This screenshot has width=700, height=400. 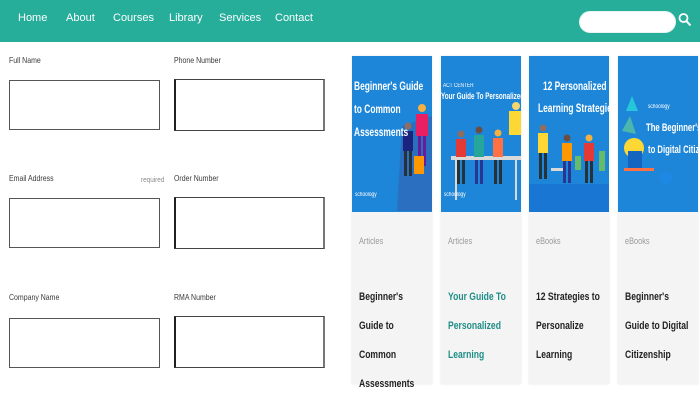 What do you see at coordinates (32, 18) in the screenshot?
I see `nav-home: Home` at bounding box center [32, 18].